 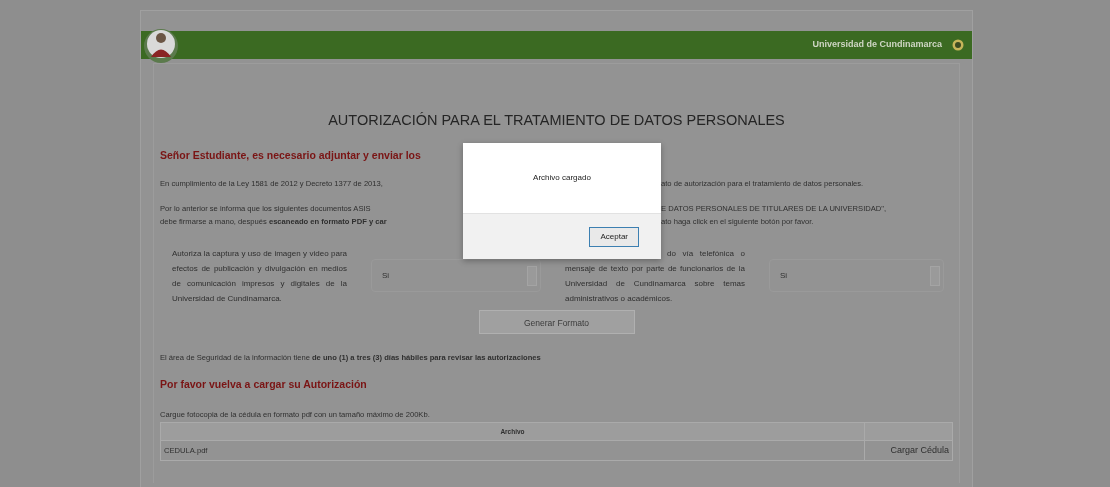 I want to click on generate-form-button: Generar Formato, so click(x=556, y=321).